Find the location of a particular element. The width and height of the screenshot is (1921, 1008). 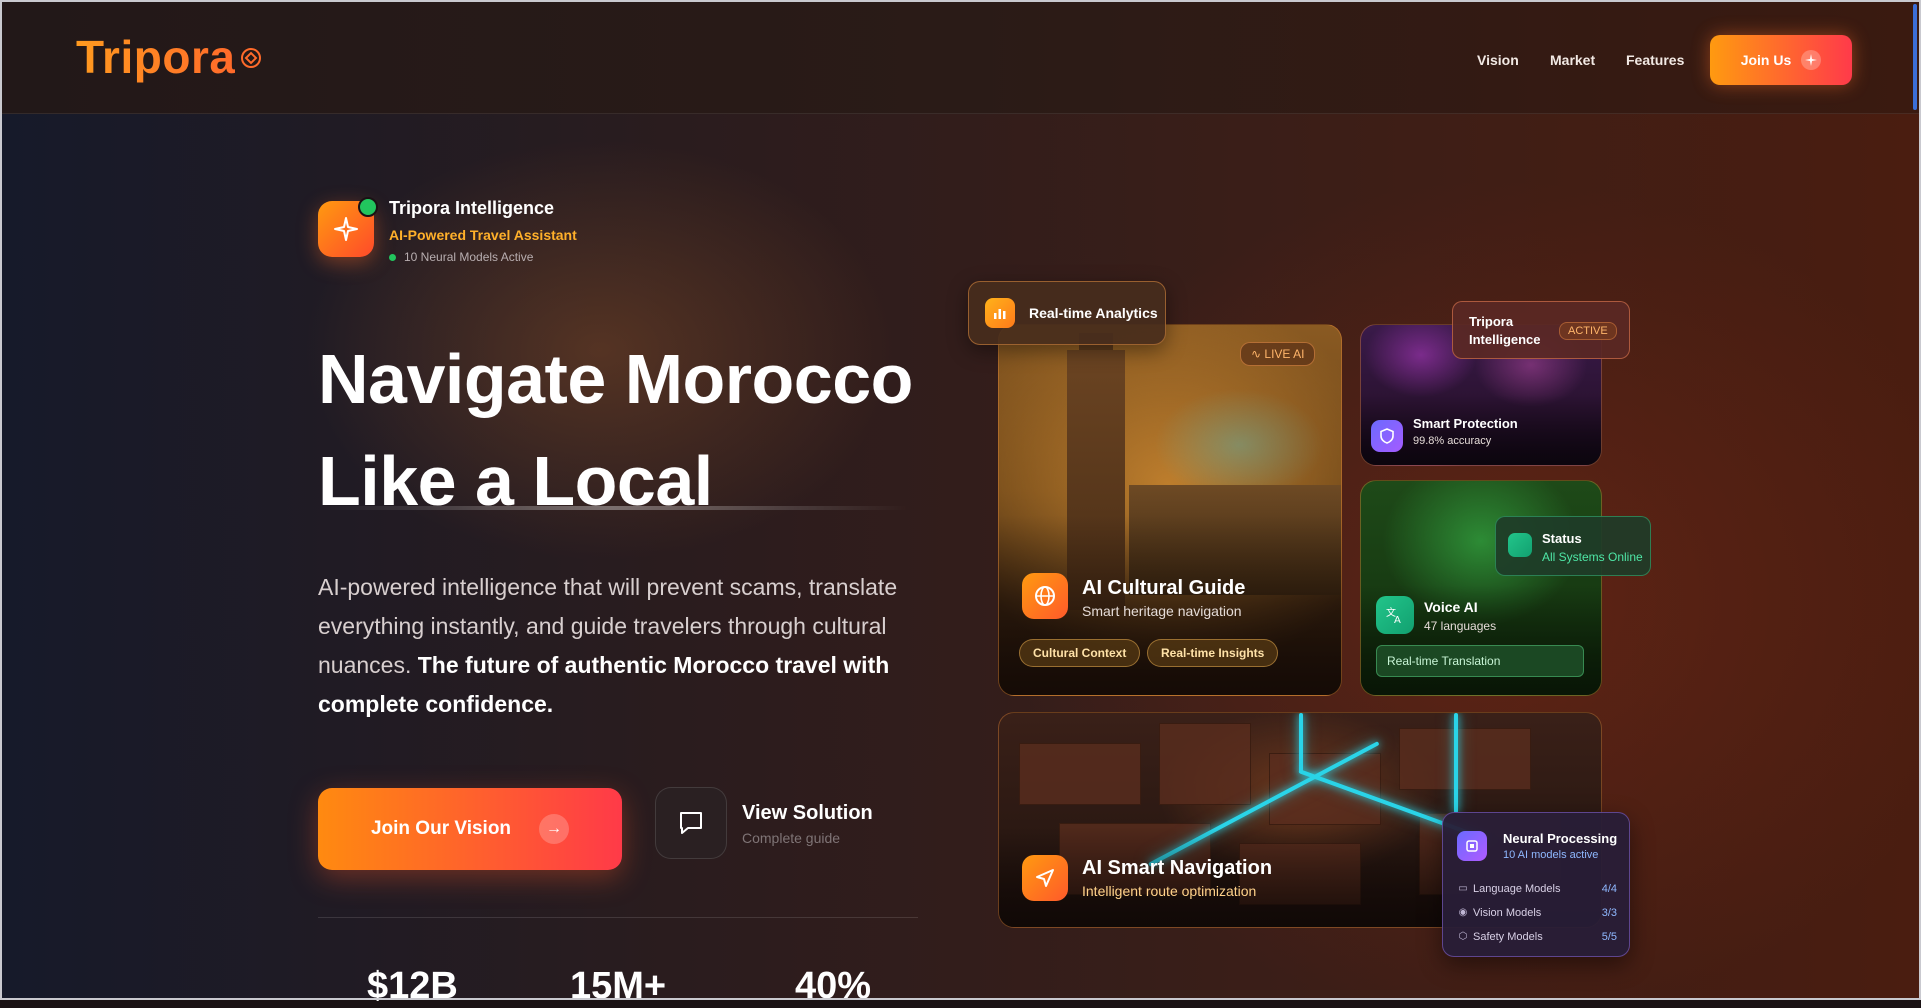

neural-title: Neural Processing is located at coordinates (1560, 838).